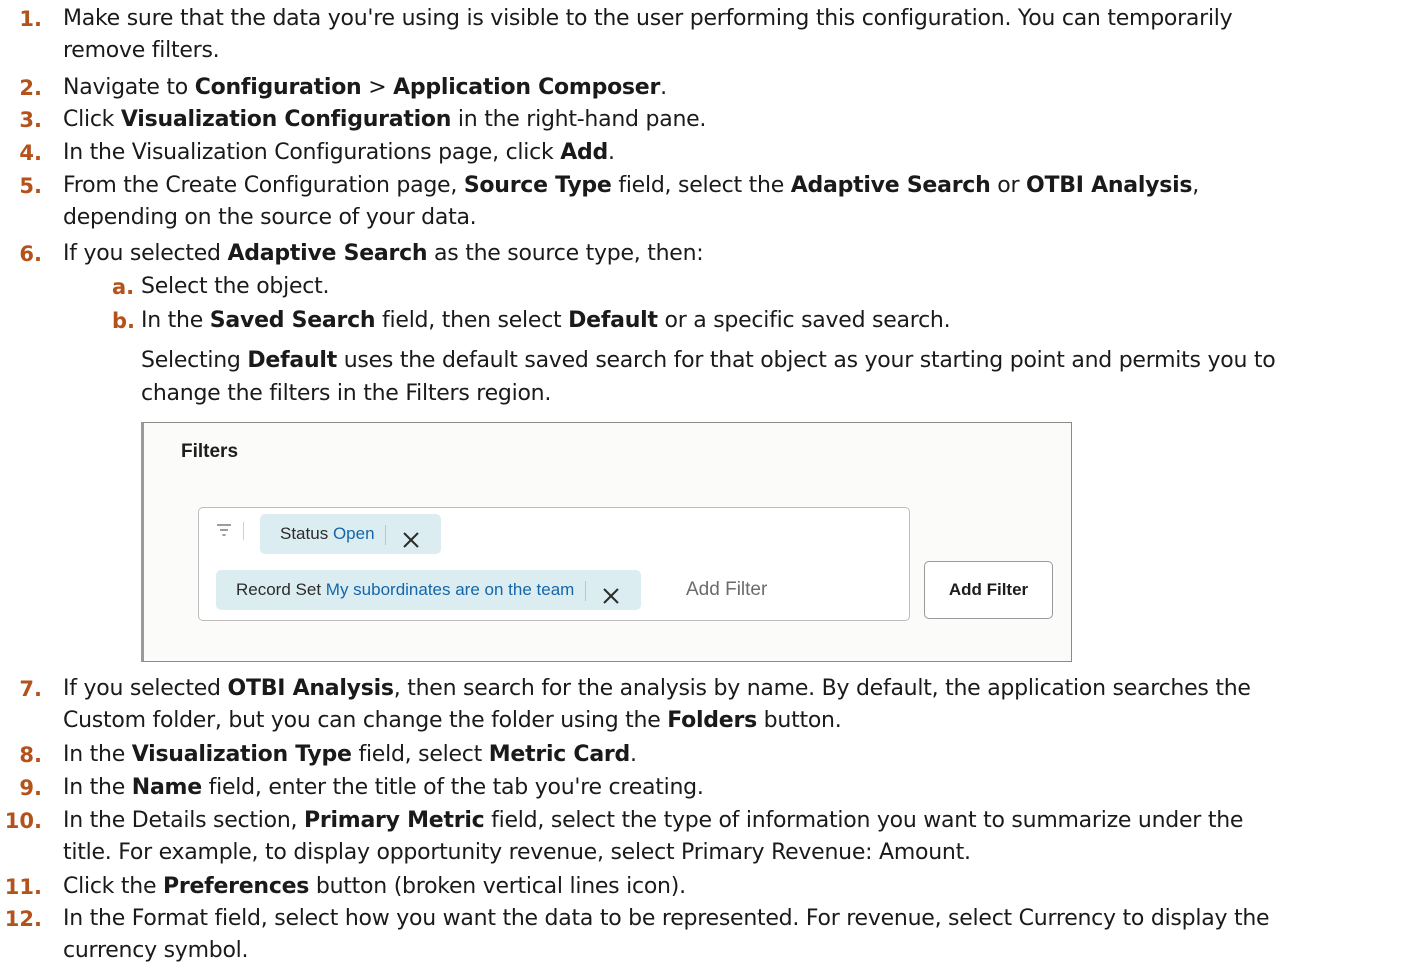  I want to click on text-run: remove filters., so click(141, 50).